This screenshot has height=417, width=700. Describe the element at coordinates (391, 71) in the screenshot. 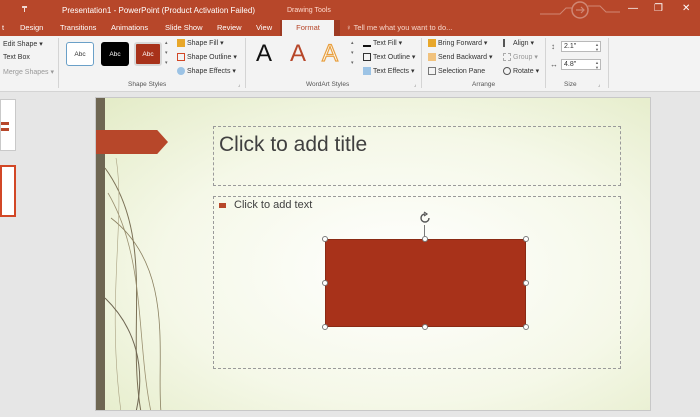

I see `text-effects-label: Text Effects` at that location.